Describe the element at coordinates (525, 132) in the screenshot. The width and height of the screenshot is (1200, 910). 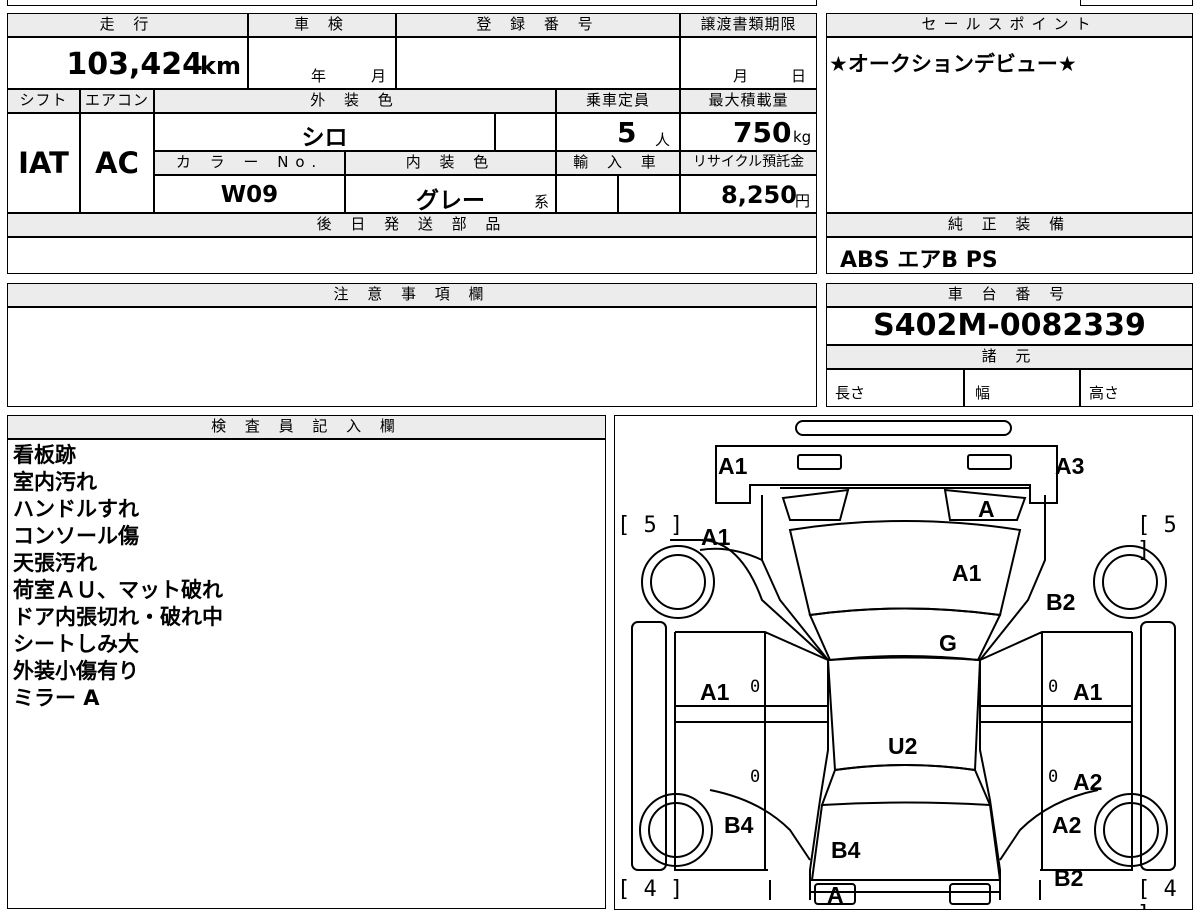
I see `exterior-color-extra-cell` at that location.